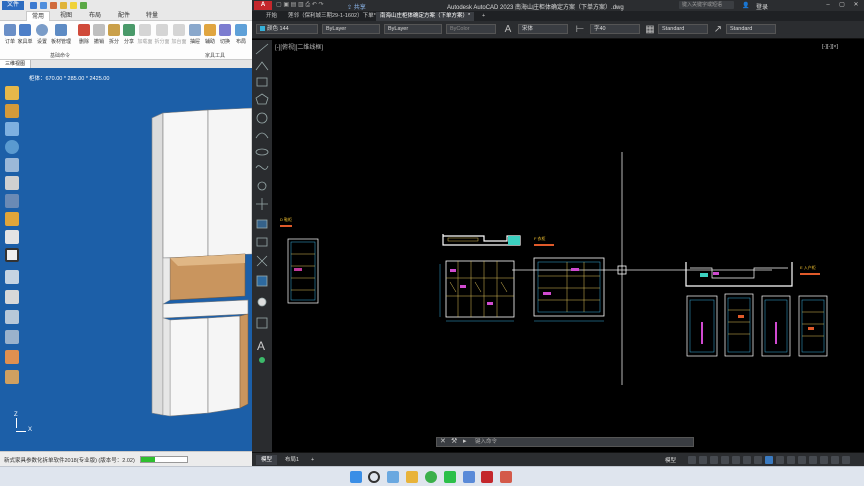 The height and width of the screenshot is (486, 864). Describe the element at coordinates (262, 242) in the screenshot. I see `make-block-icon` at that location.